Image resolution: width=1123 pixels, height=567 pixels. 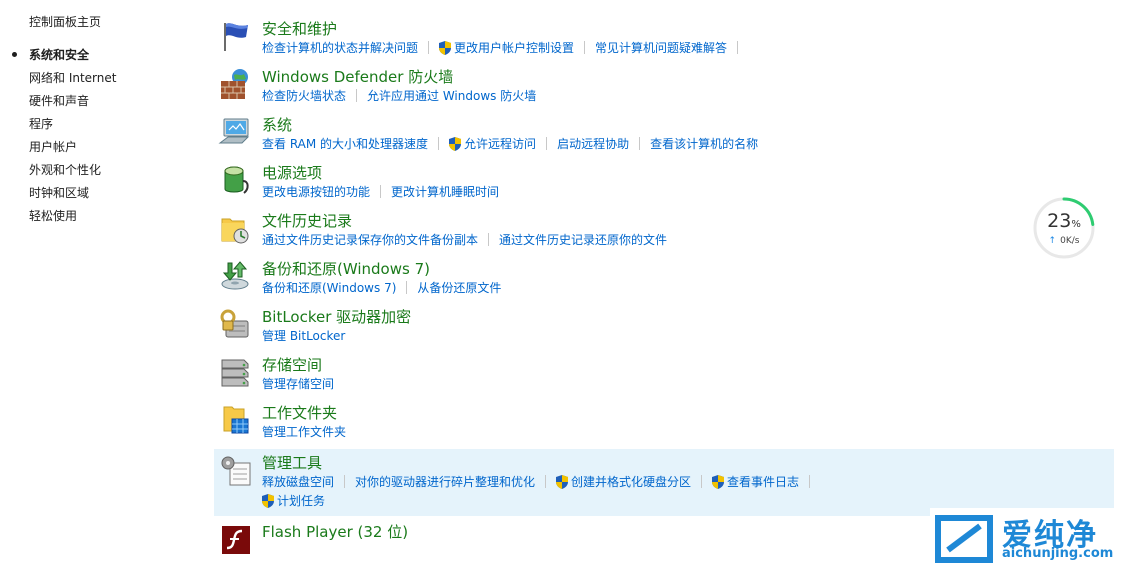 I want to click on file-history-icon, so click(x=235, y=231).